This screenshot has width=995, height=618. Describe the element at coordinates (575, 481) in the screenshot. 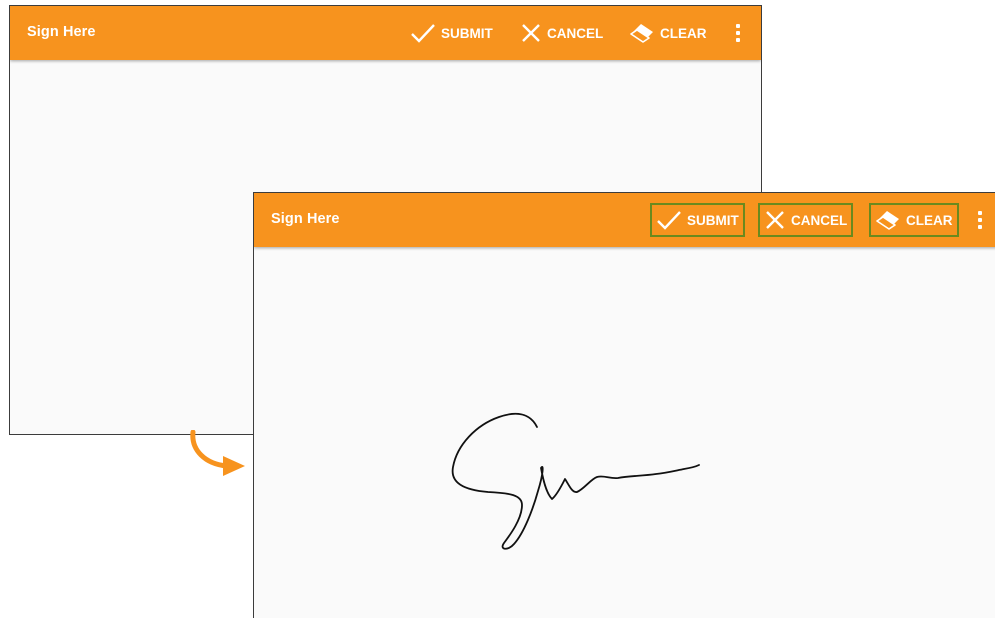

I see `signature-stroke` at that location.